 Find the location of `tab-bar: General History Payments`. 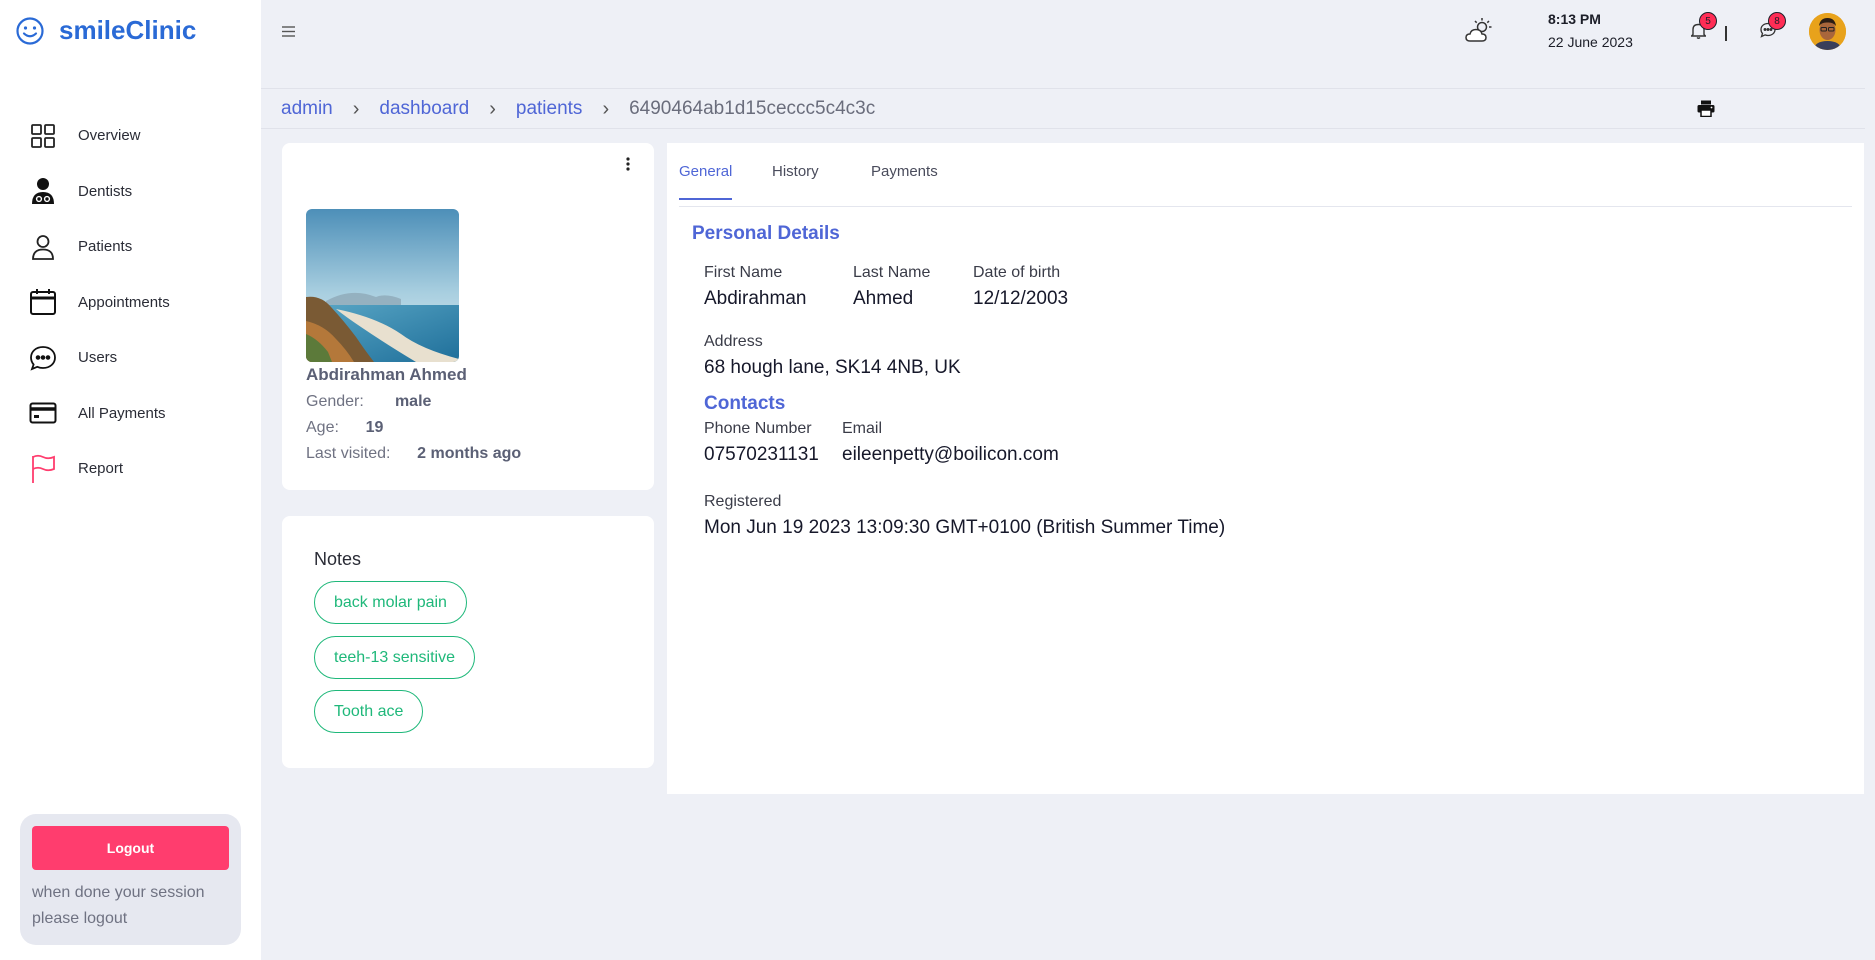

tab-bar: General History Payments is located at coordinates (1265, 175).